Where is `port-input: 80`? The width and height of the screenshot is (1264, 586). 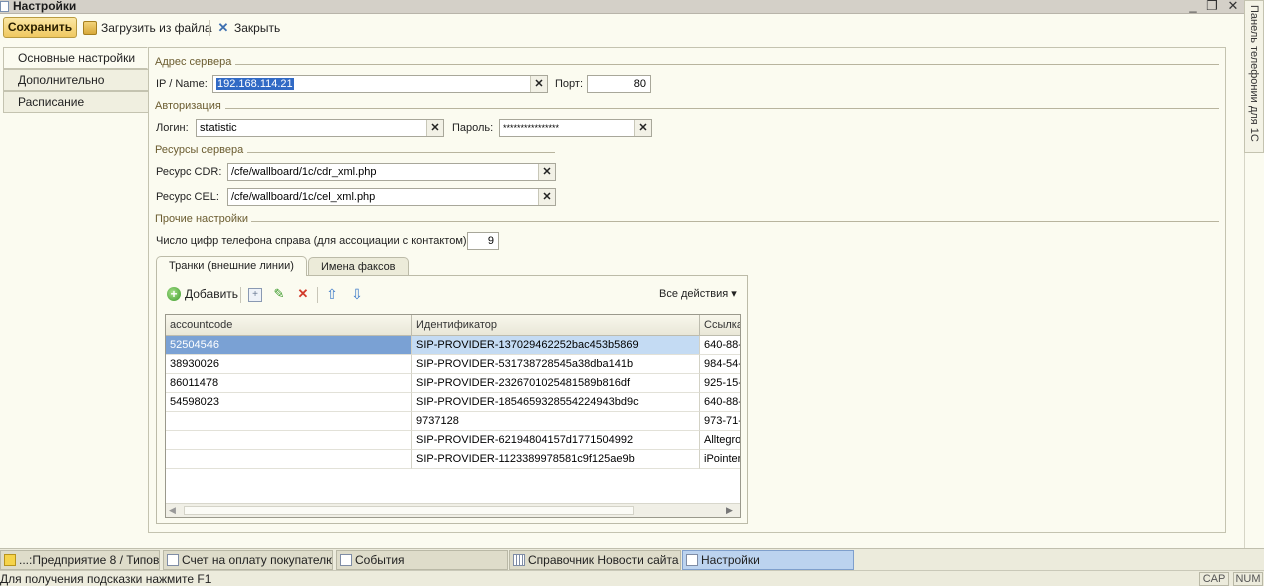
port-input: 80 is located at coordinates (619, 84).